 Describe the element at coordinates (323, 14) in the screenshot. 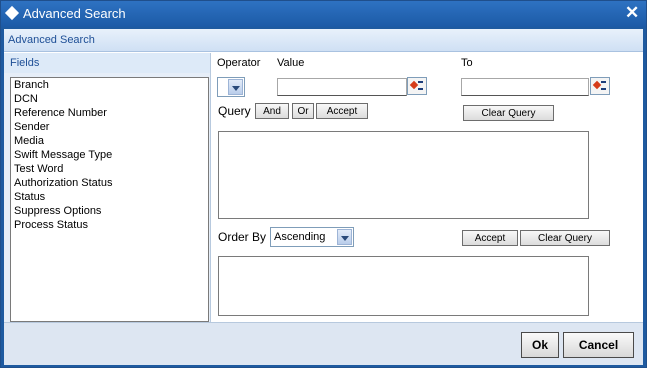

I see `title-bar: Advanced Search ✕` at that location.